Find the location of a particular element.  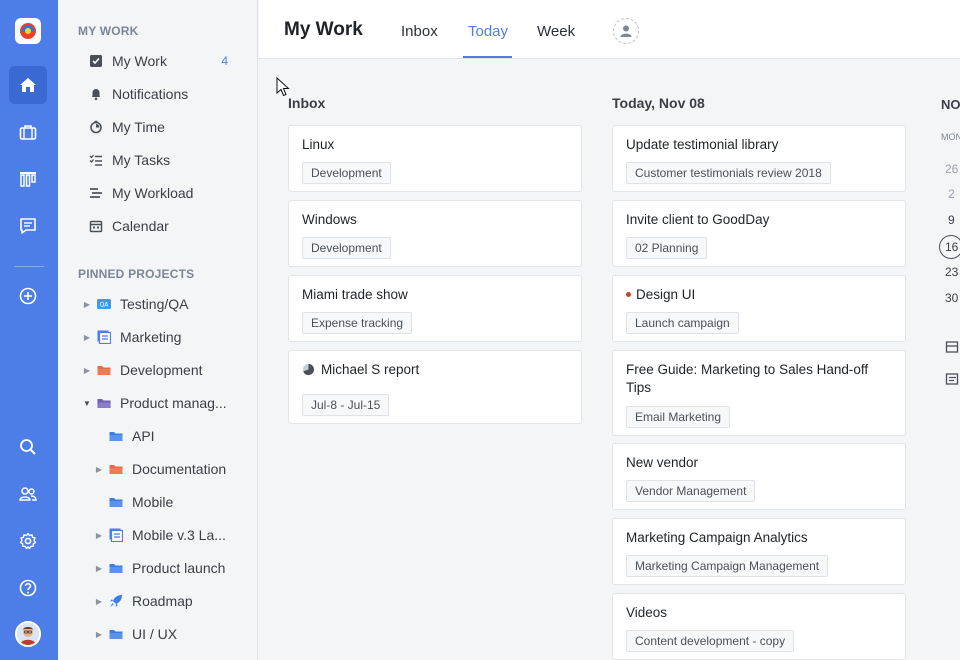

calendar-day: 2 is located at coordinates (951, 194).